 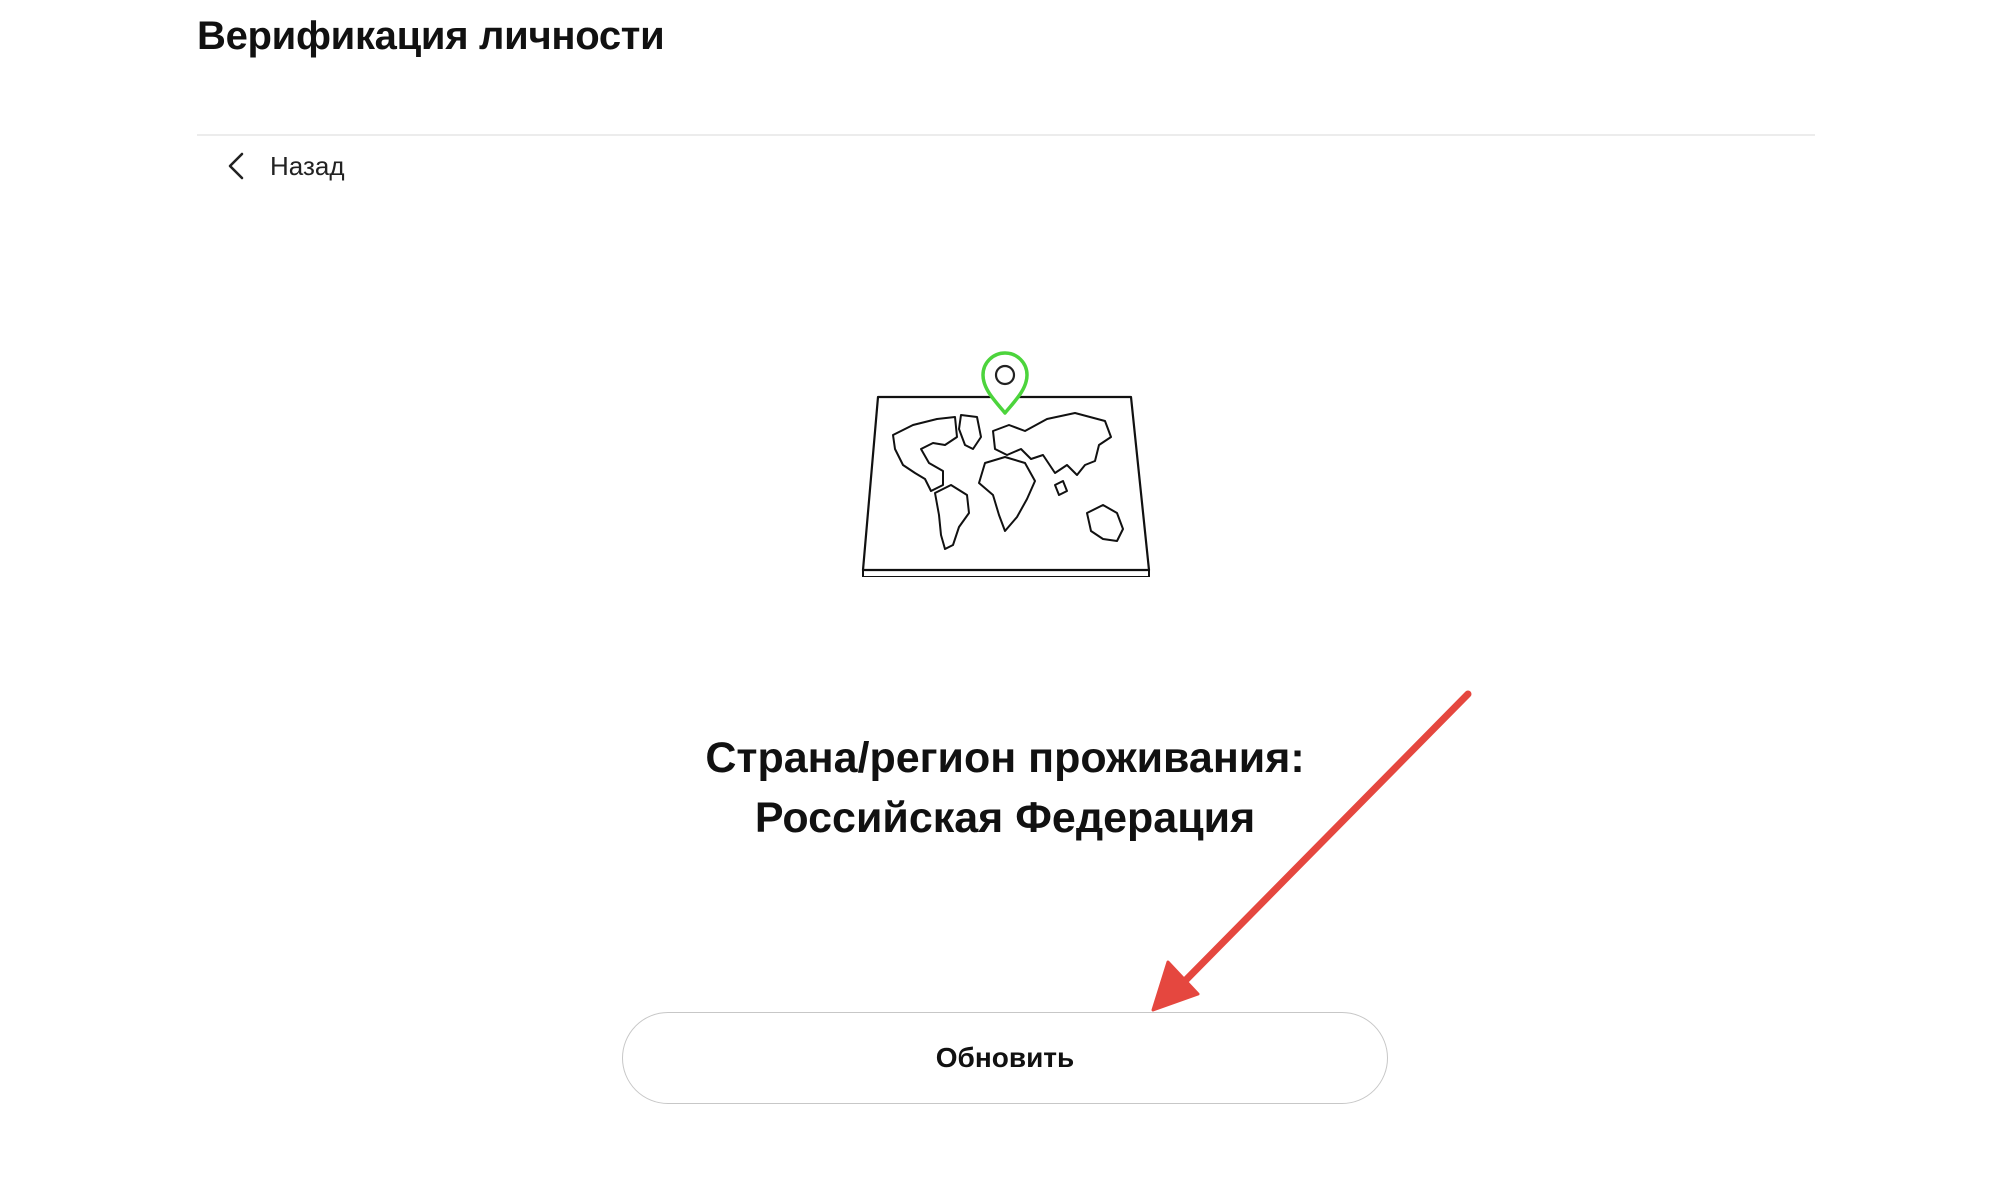 I want to click on residence-country: Российская Федерация, so click(x=1005, y=818).